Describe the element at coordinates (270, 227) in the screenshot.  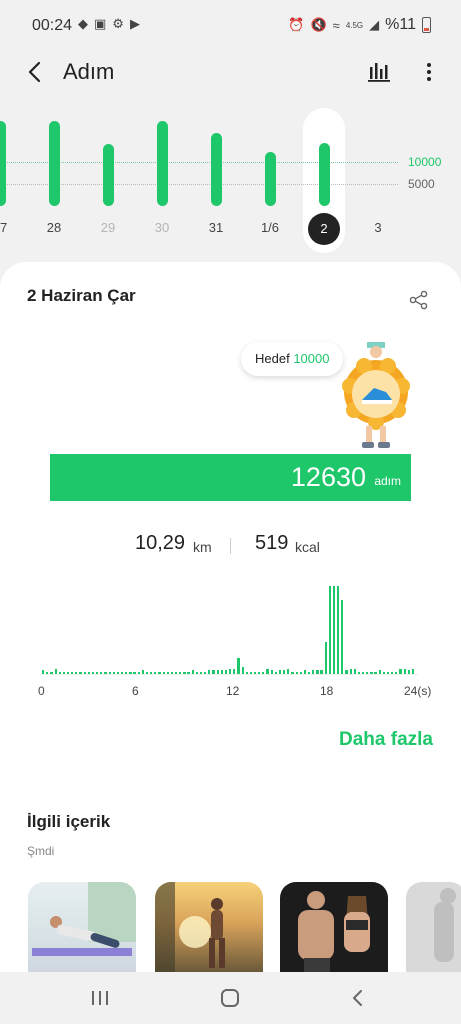
I see `week-day-label: 1/6` at that location.